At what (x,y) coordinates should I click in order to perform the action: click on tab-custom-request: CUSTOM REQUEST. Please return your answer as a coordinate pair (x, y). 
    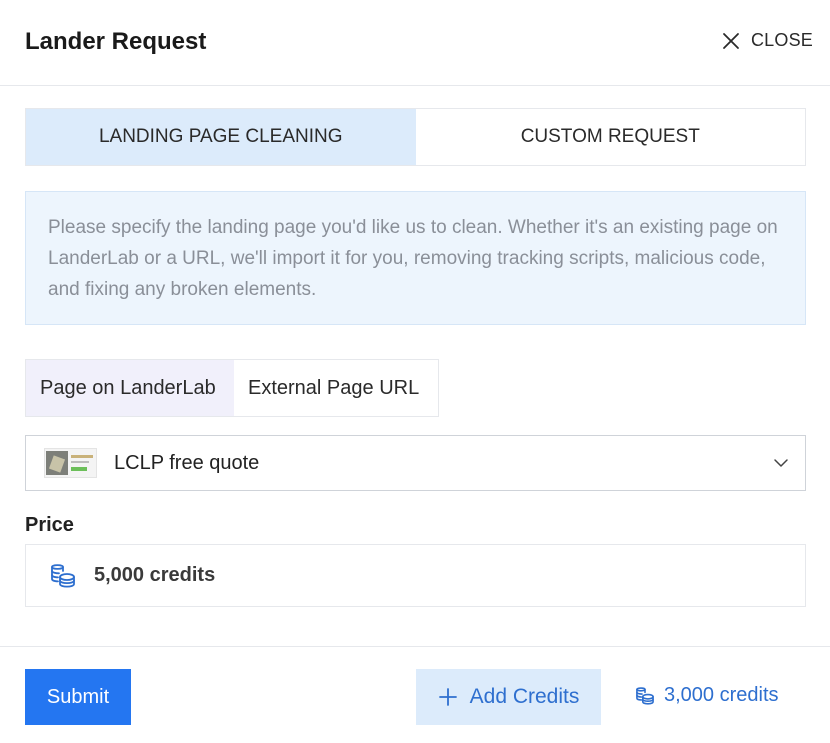
    Looking at the image, I should click on (611, 137).